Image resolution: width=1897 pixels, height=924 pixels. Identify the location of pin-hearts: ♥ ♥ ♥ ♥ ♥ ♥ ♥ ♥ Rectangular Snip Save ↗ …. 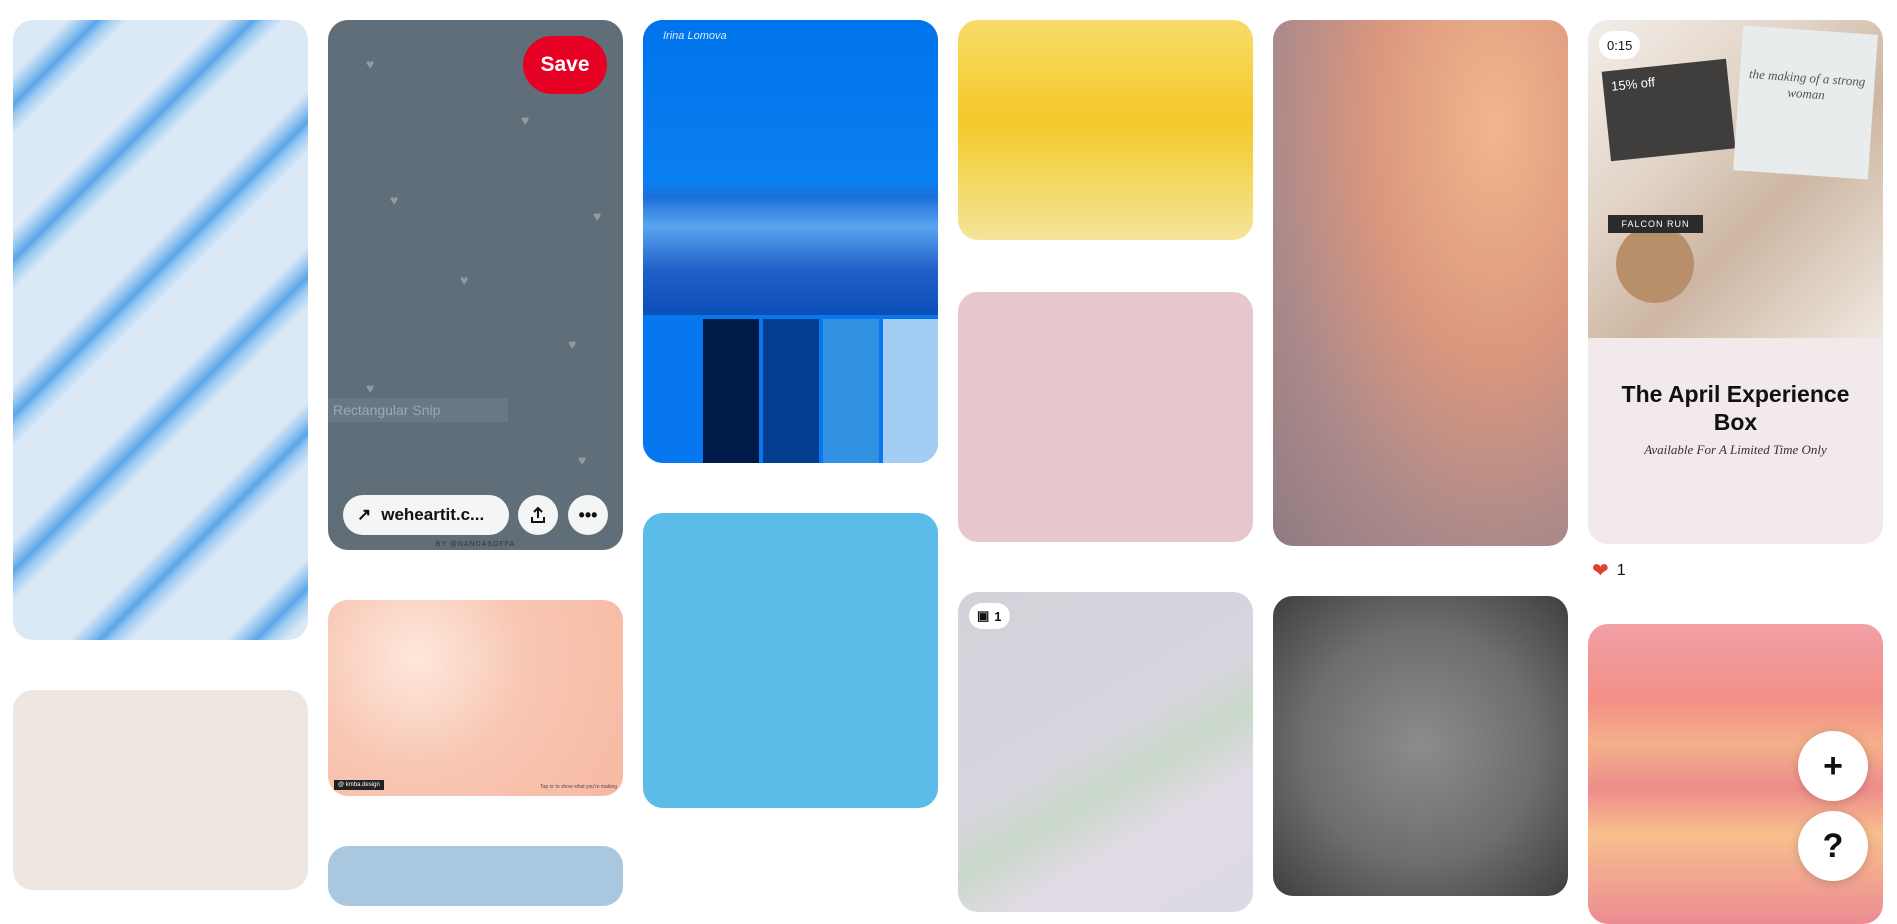
(475, 285).